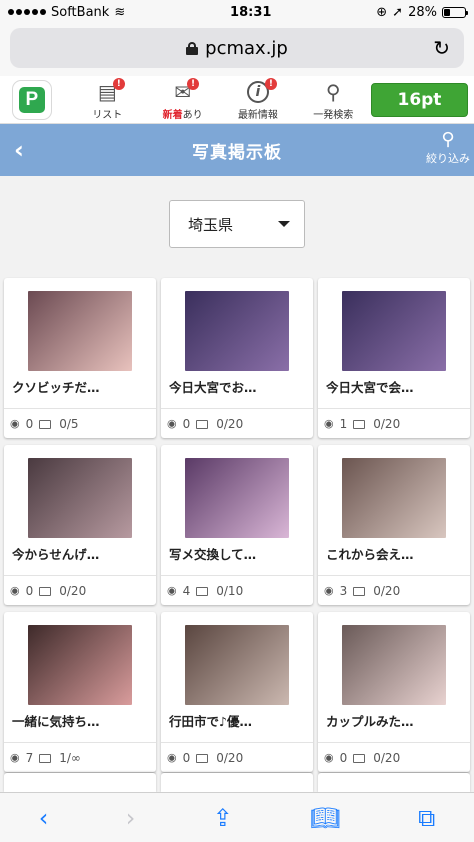  I want to click on url-text: pcmax.jp, so click(246, 48).